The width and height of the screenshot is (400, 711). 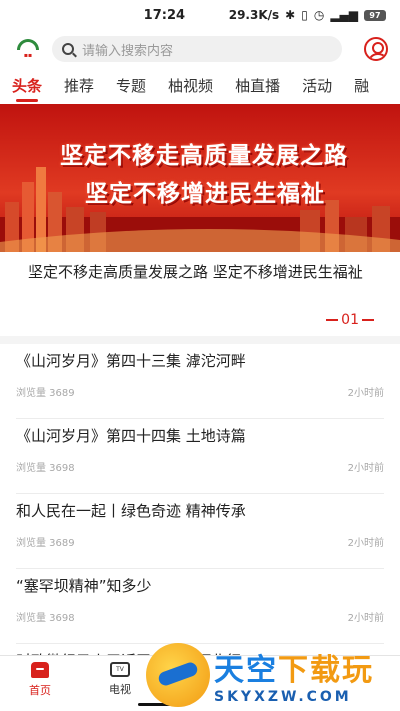 What do you see at coordinates (361, 86) in the screenshot?
I see `tab-media: 融` at bounding box center [361, 86].